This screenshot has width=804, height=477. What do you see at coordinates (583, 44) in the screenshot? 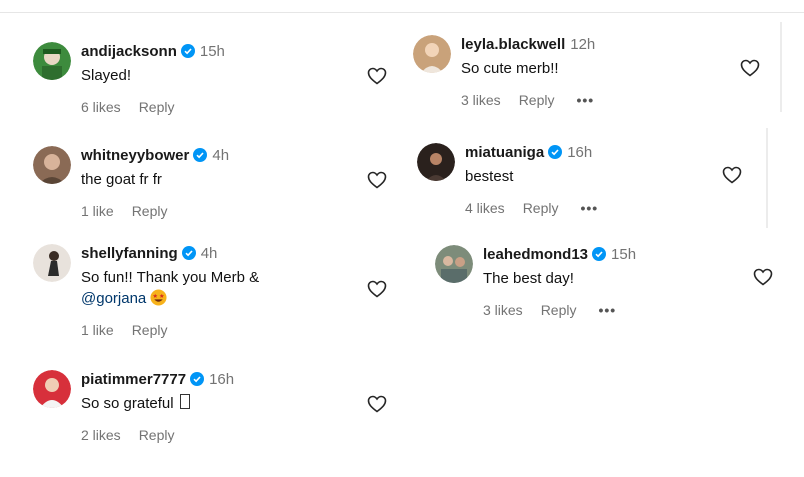
I see `timestamp: 12h` at bounding box center [583, 44].